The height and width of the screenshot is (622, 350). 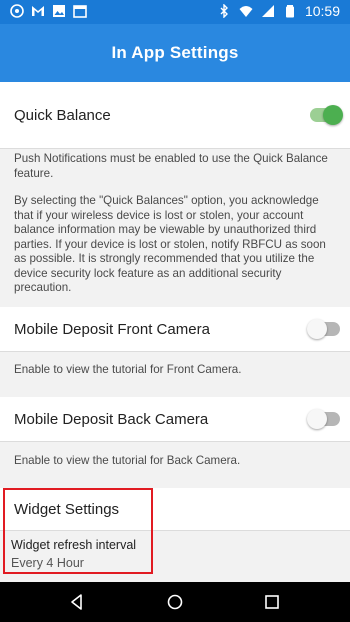 I want to click on image-icon, so click(x=59, y=11).